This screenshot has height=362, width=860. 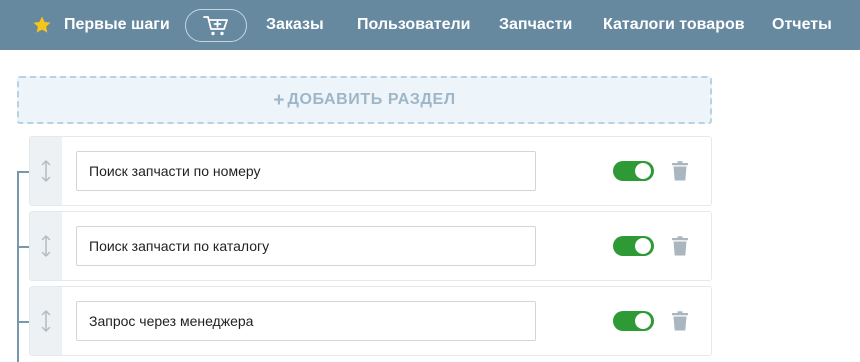 I want to click on add-section-label: ДОБАВИТЬ РАЗДЕЛ, so click(x=371, y=99).